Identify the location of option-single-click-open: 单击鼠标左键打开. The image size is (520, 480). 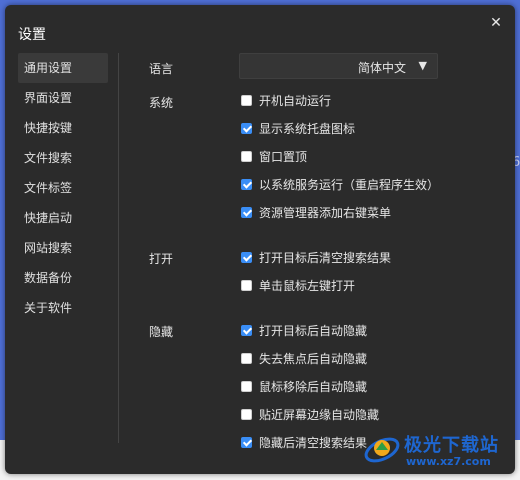
(298, 285).